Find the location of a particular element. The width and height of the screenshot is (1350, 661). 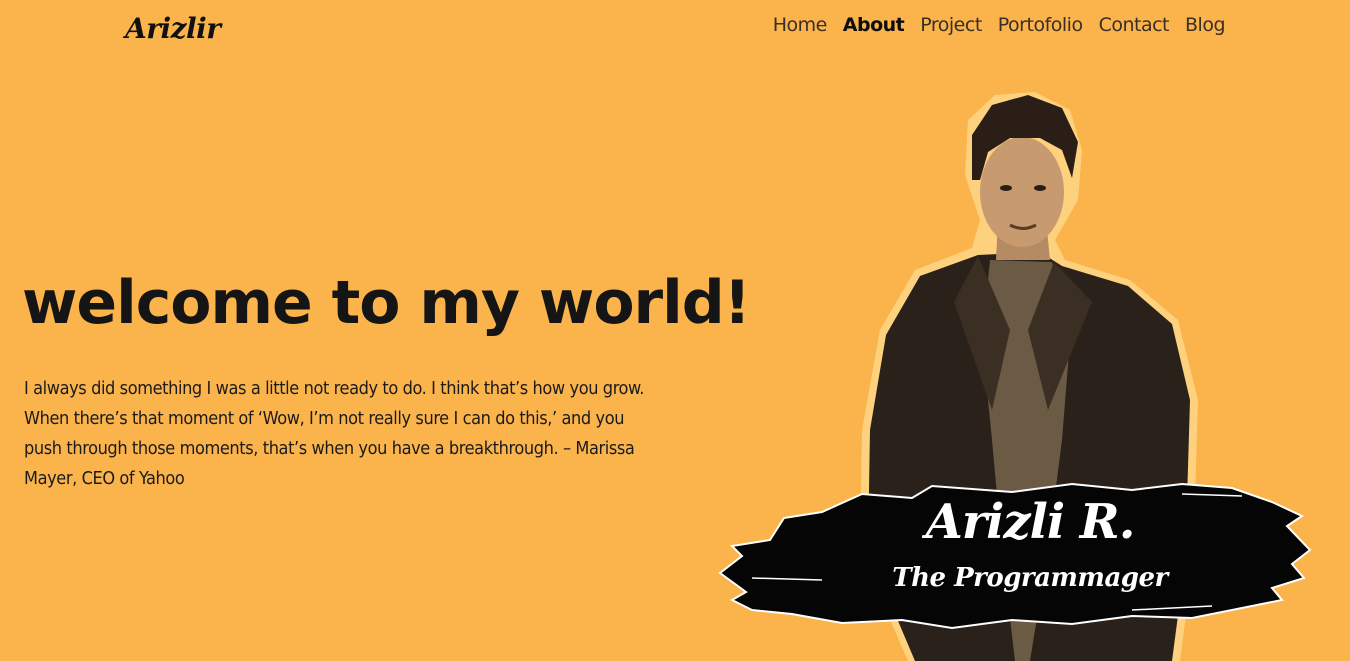

nav-blog: Blog is located at coordinates (1205, 25).